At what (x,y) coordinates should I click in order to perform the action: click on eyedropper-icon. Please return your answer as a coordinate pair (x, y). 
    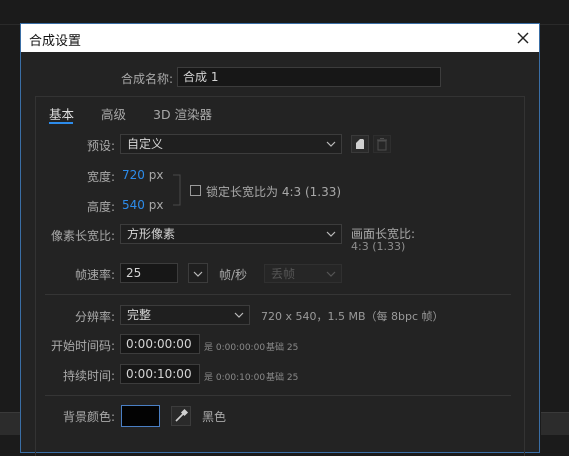
    Looking at the image, I should click on (182, 415).